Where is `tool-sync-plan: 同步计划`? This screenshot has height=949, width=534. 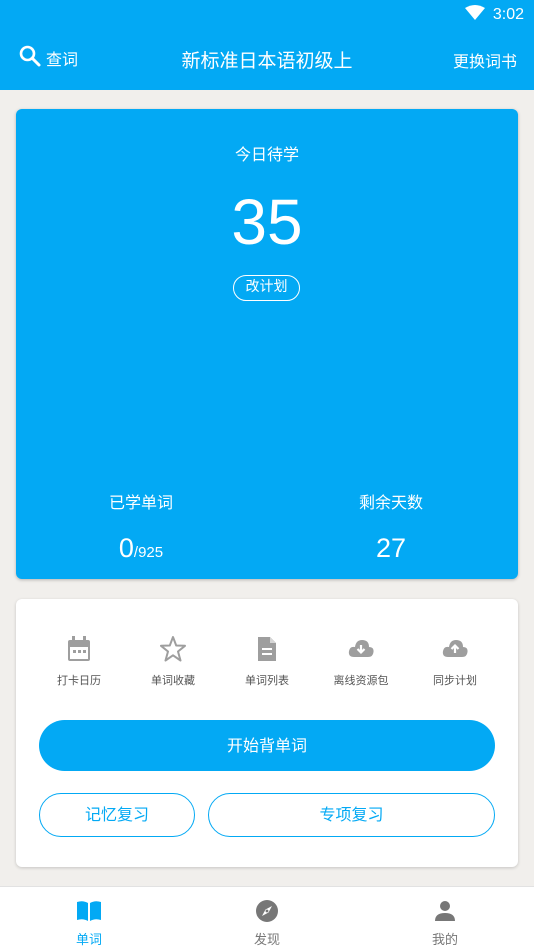 tool-sync-plan: 同步计划 is located at coordinates (455, 661).